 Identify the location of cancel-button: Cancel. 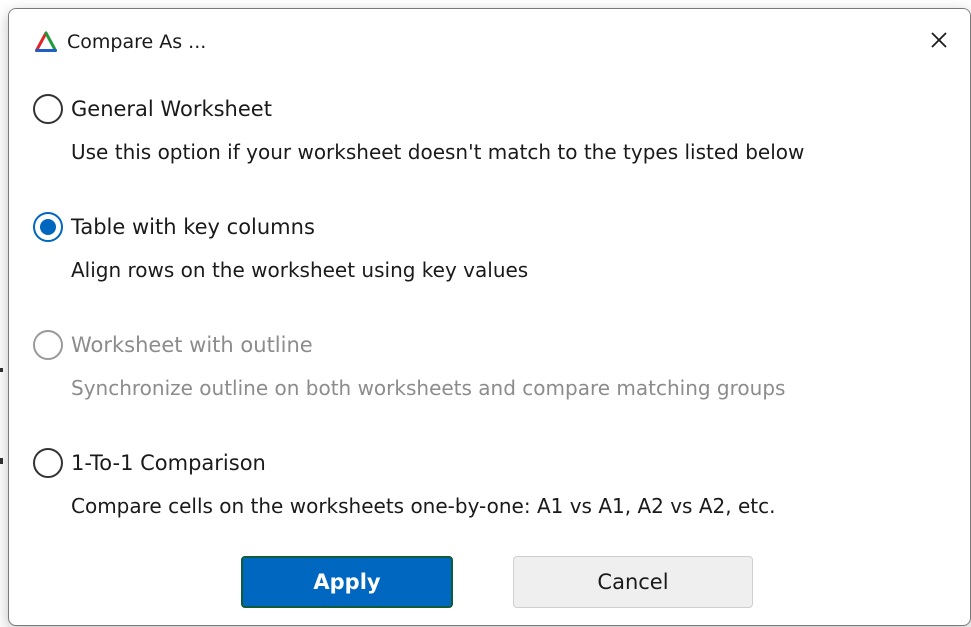
(633, 582).